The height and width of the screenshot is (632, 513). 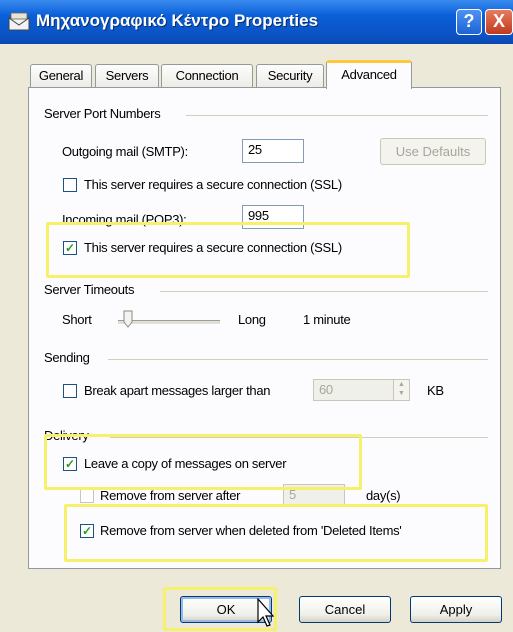 I want to click on break-apart-size-input: 60, so click(x=353, y=390).